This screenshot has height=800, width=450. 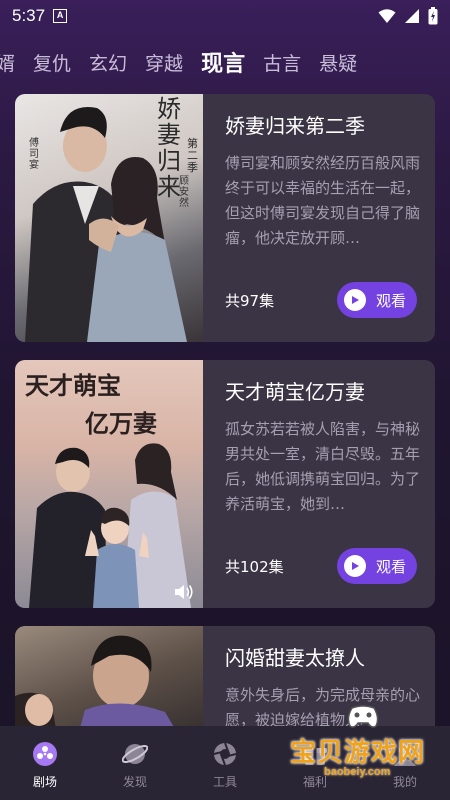 I want to click on nav-item-theater: 剧场, so click(x=45, y=765).